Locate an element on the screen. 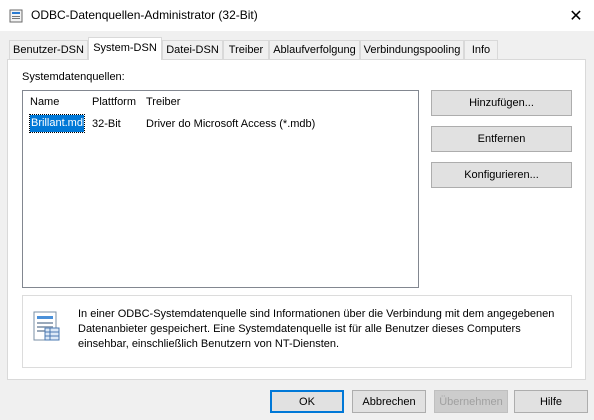 This screenshot has width=594, height=420. help-button: Hilfe is located at coordinates (551, 401).